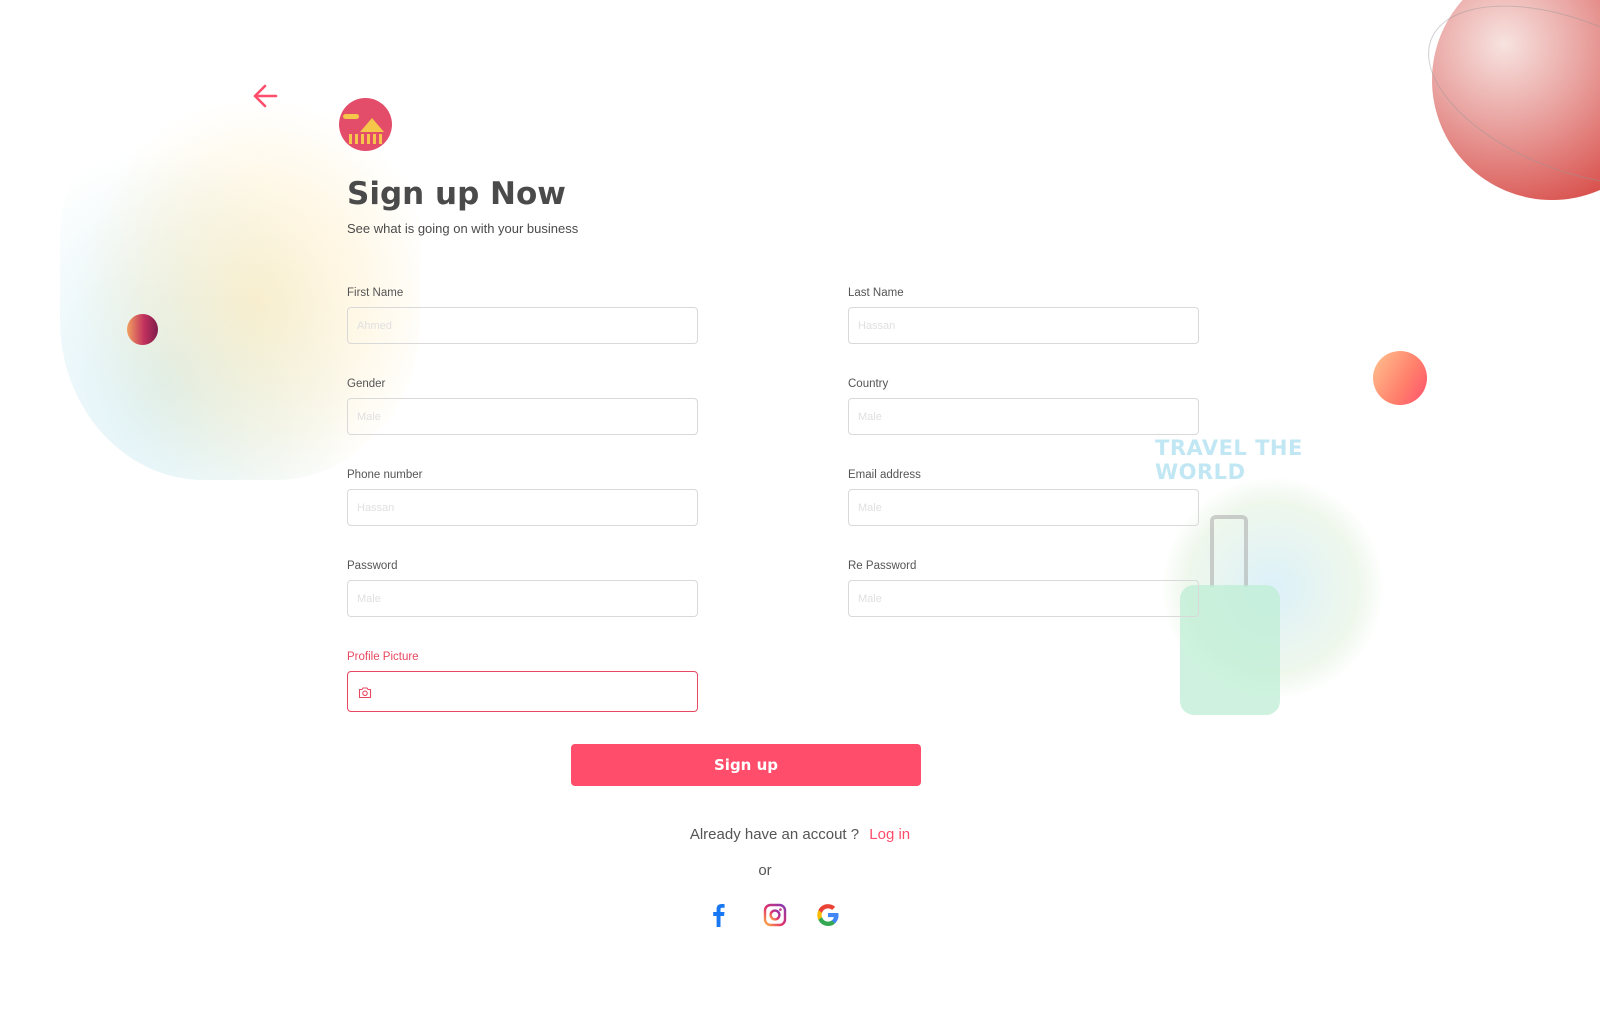 The height and width of the screenshot is (1020, 1600). I want to click on facebook-login-button, so click(719, 915).